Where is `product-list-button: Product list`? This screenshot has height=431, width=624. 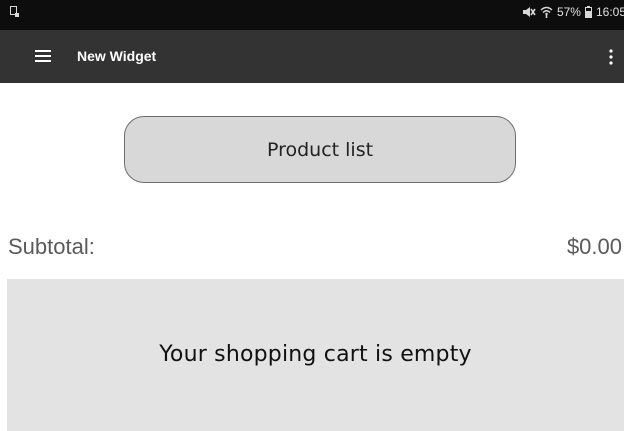
product-list-button: Product list is located at coordinates (320, 149).